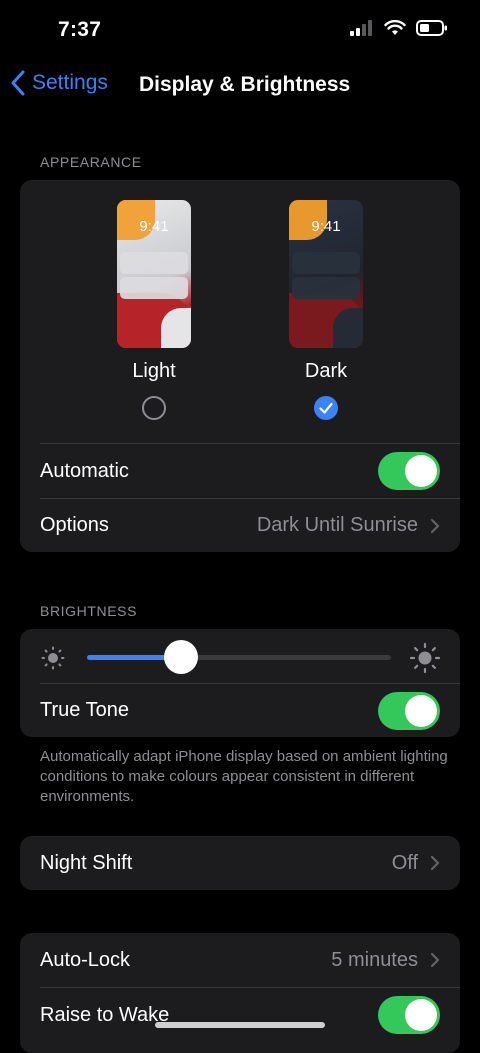 The height and width of the screenshot is (1053, 480). I want to click on options-label: Options, so click(74, 525).